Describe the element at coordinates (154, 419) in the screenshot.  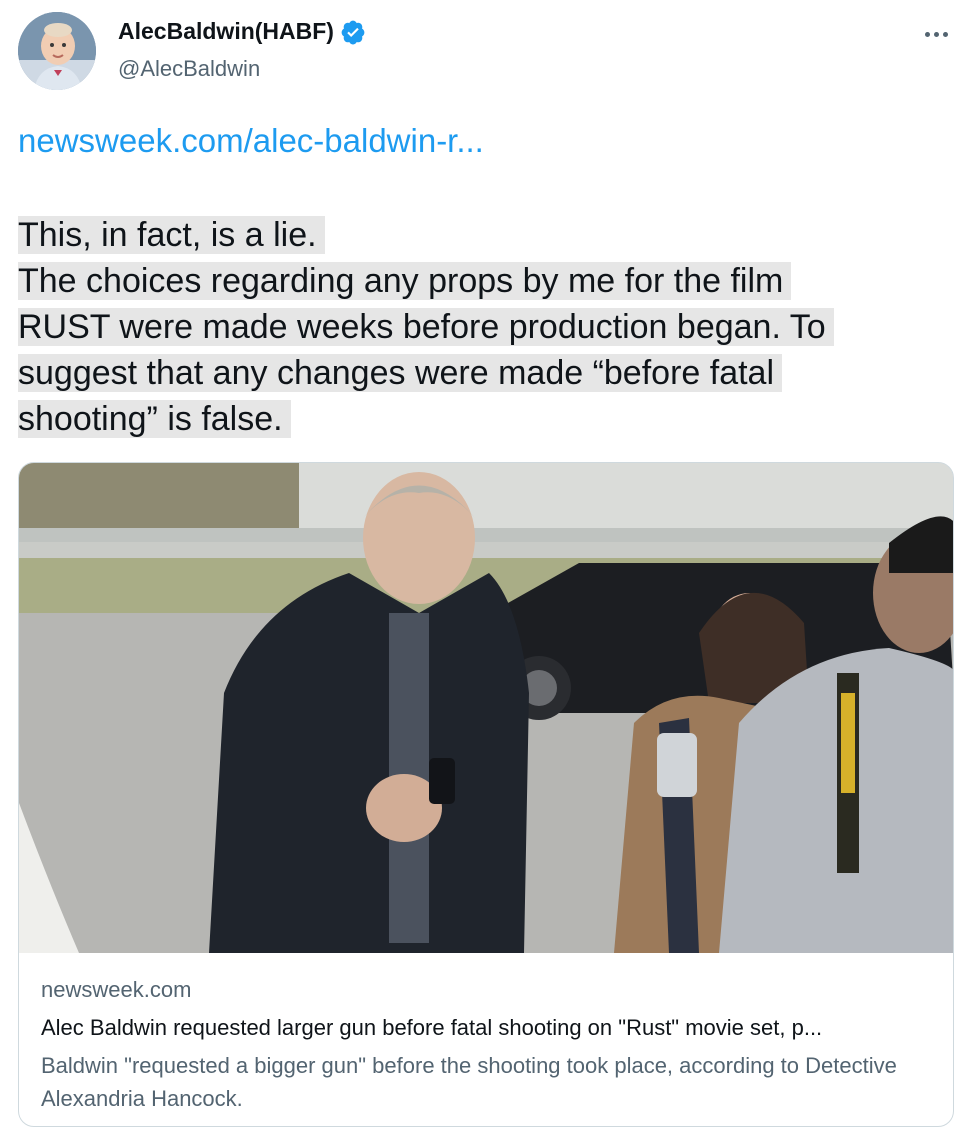
I see `tweet-line-text: shooting” is false.` at that location.